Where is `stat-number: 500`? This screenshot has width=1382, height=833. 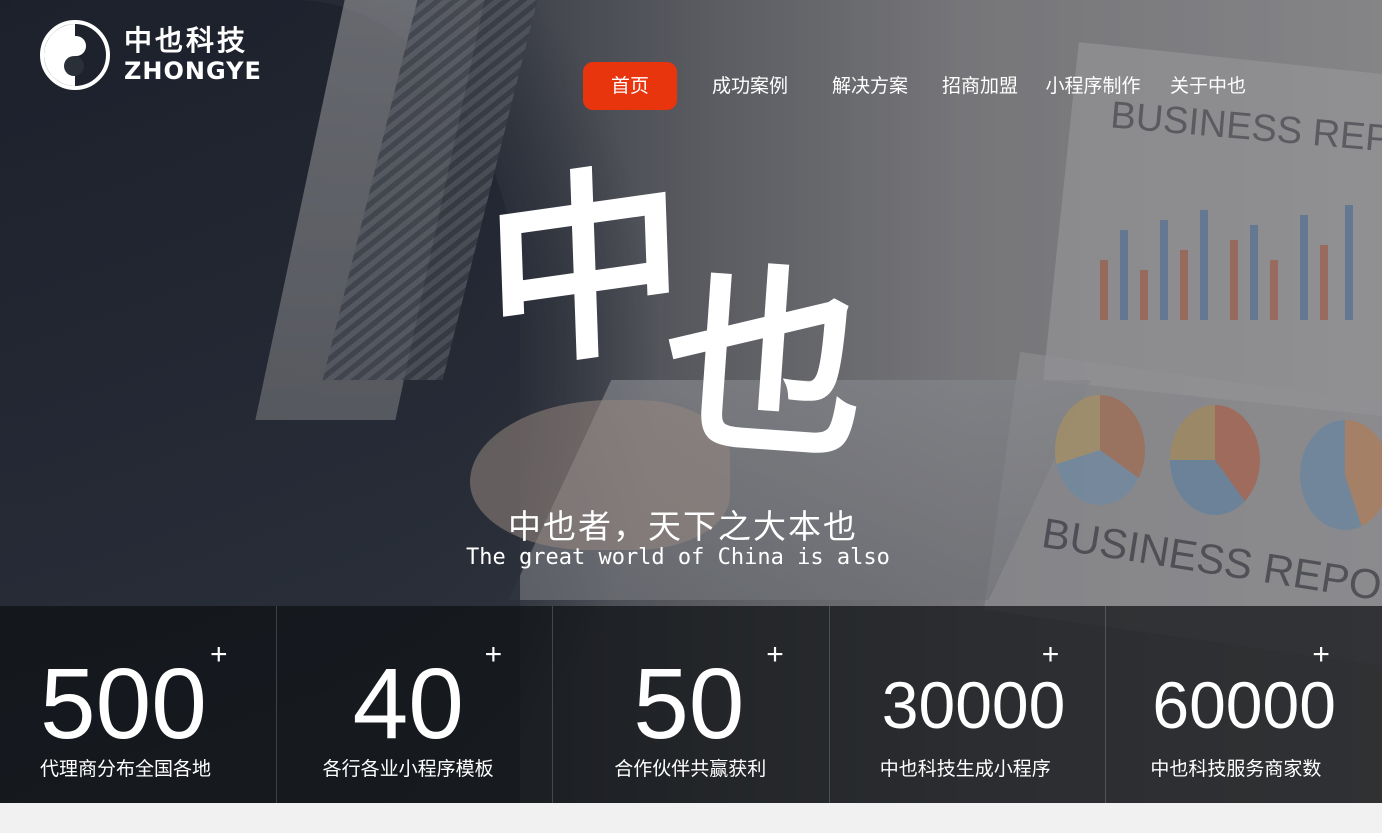
stat-number: 500 is located at coordinates (123, 704).